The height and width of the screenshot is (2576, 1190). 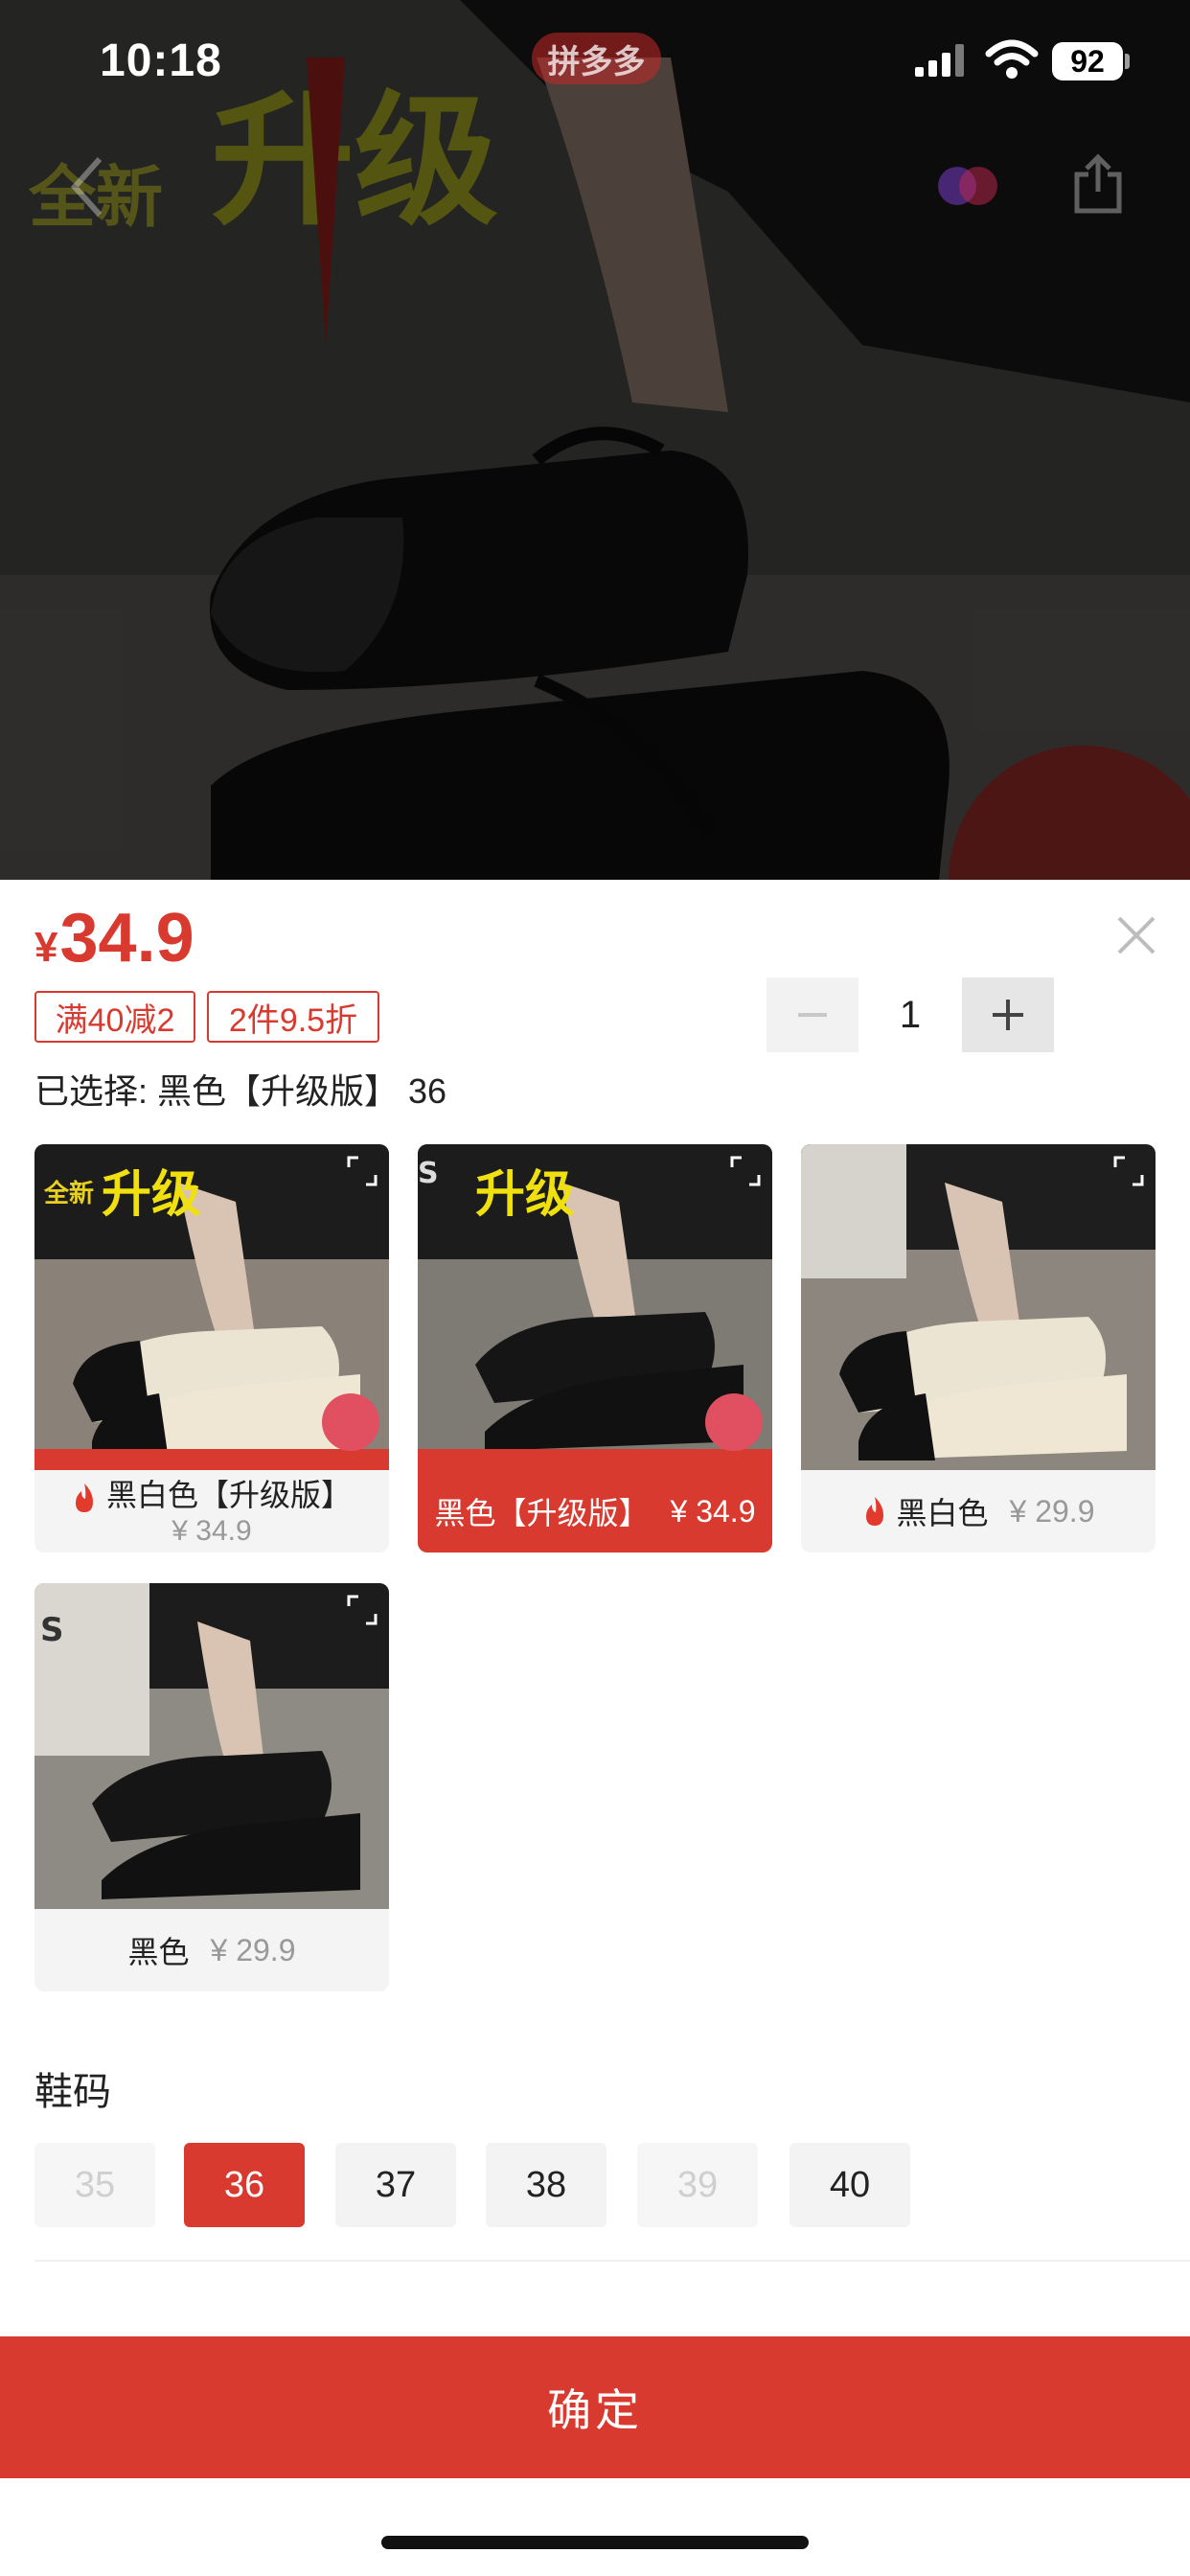 I want to click on size-option-39: 39, so click(x=698, y=2185).